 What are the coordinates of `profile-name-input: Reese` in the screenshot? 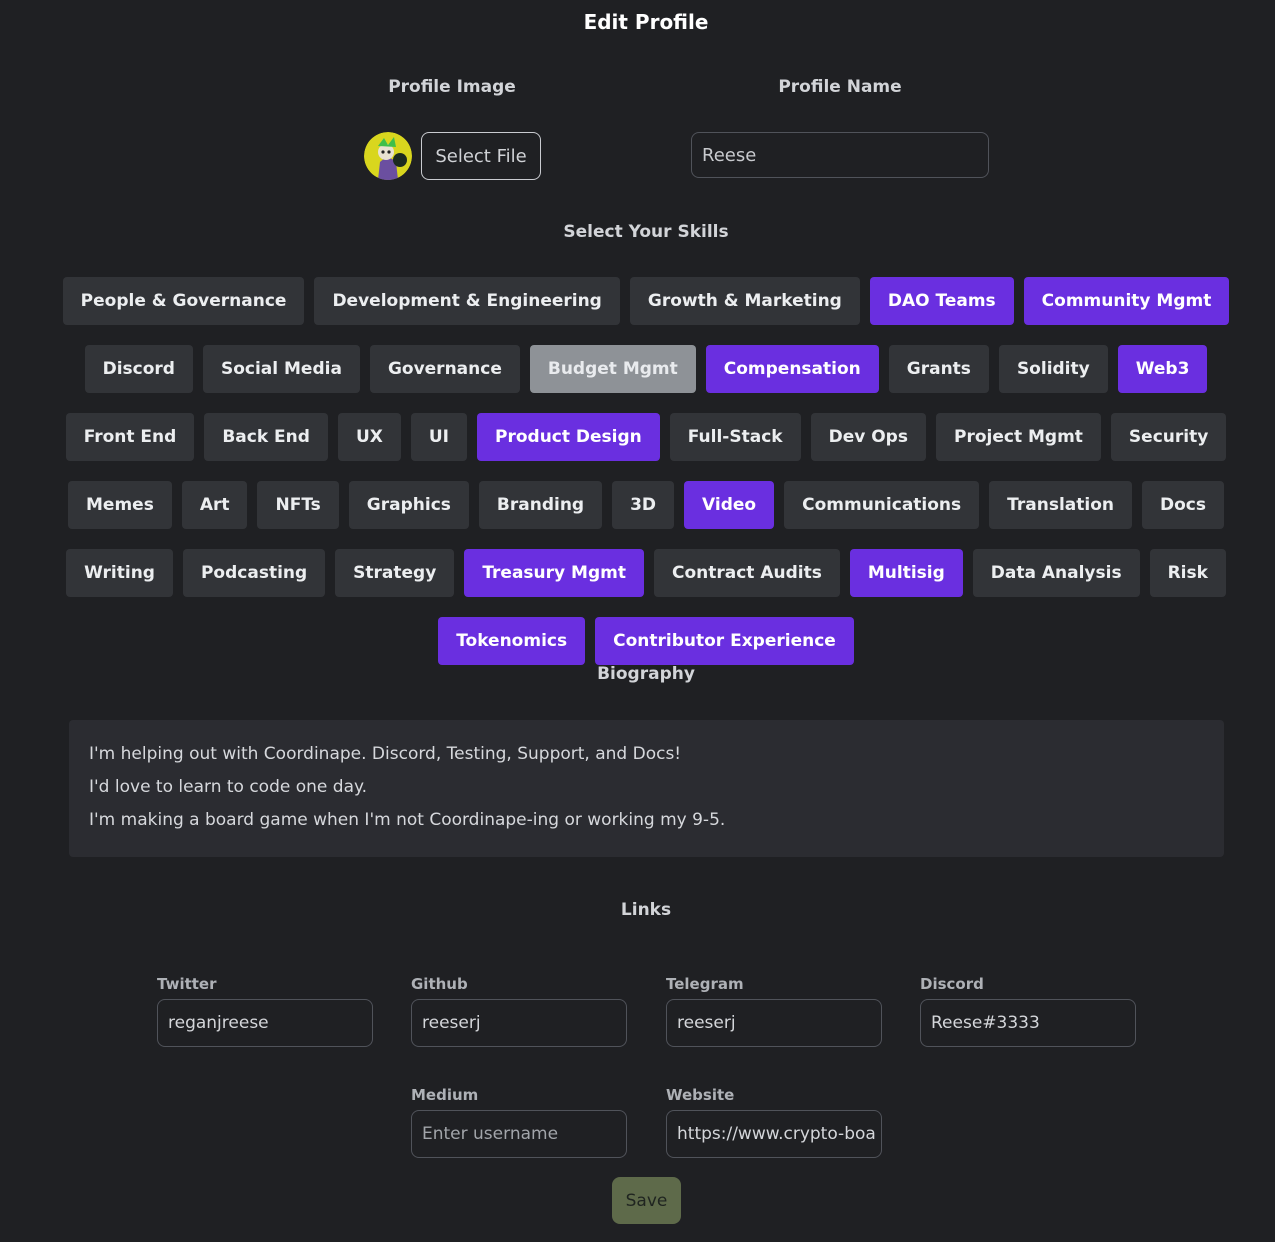 It's located at (840, 155).